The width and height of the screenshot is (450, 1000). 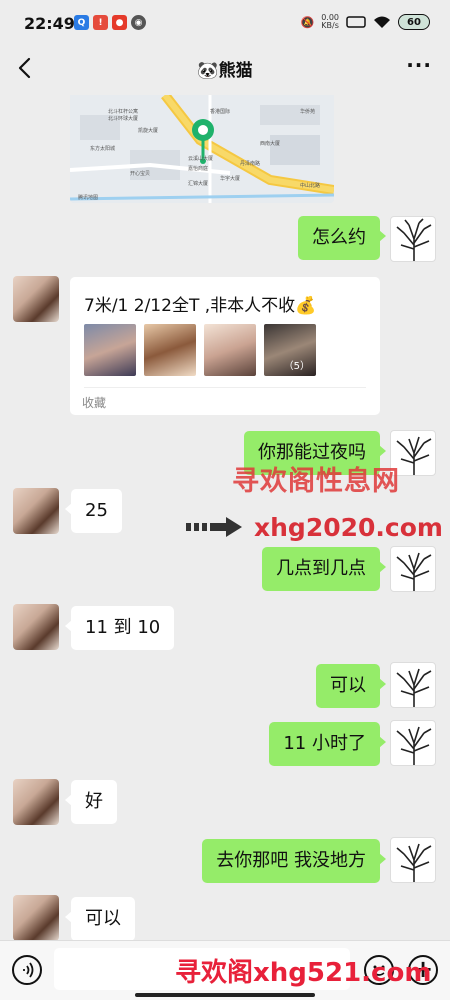 What do you see at coordinates (296, 366) in the screenshot?
I see `more-photos-count: （5）` at bounding box center [296, 366].